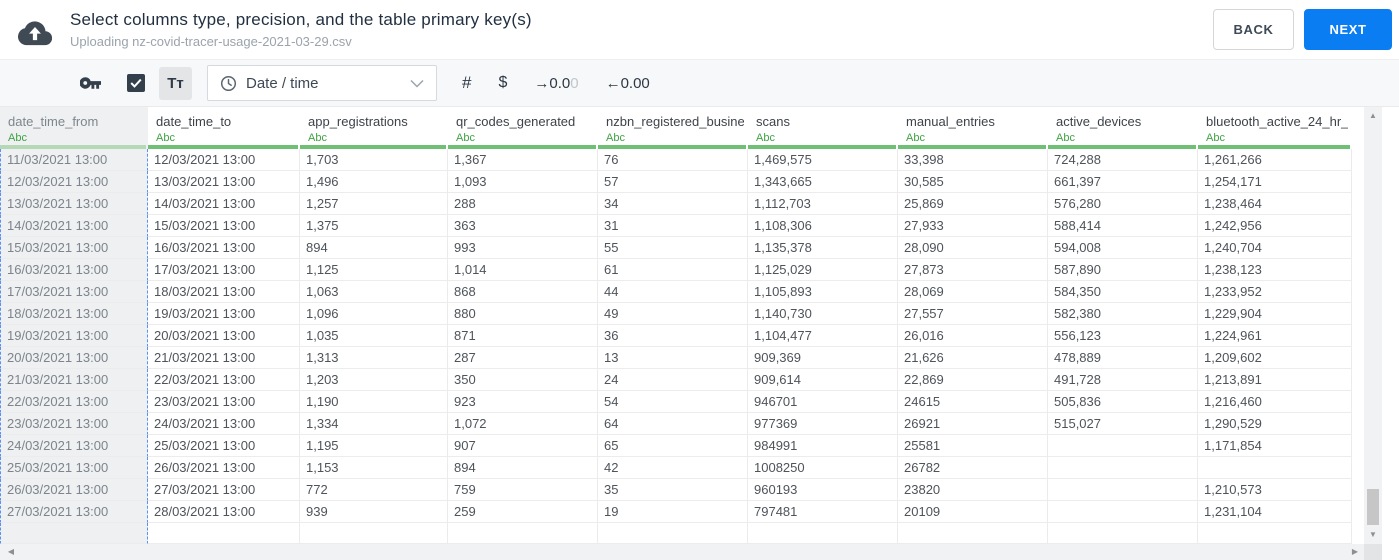 The height and width of the screenshot is (560, 1399). Describe the element at coordinates (673, 204) in the screenshot. I see `table-cell: 34` at that location.